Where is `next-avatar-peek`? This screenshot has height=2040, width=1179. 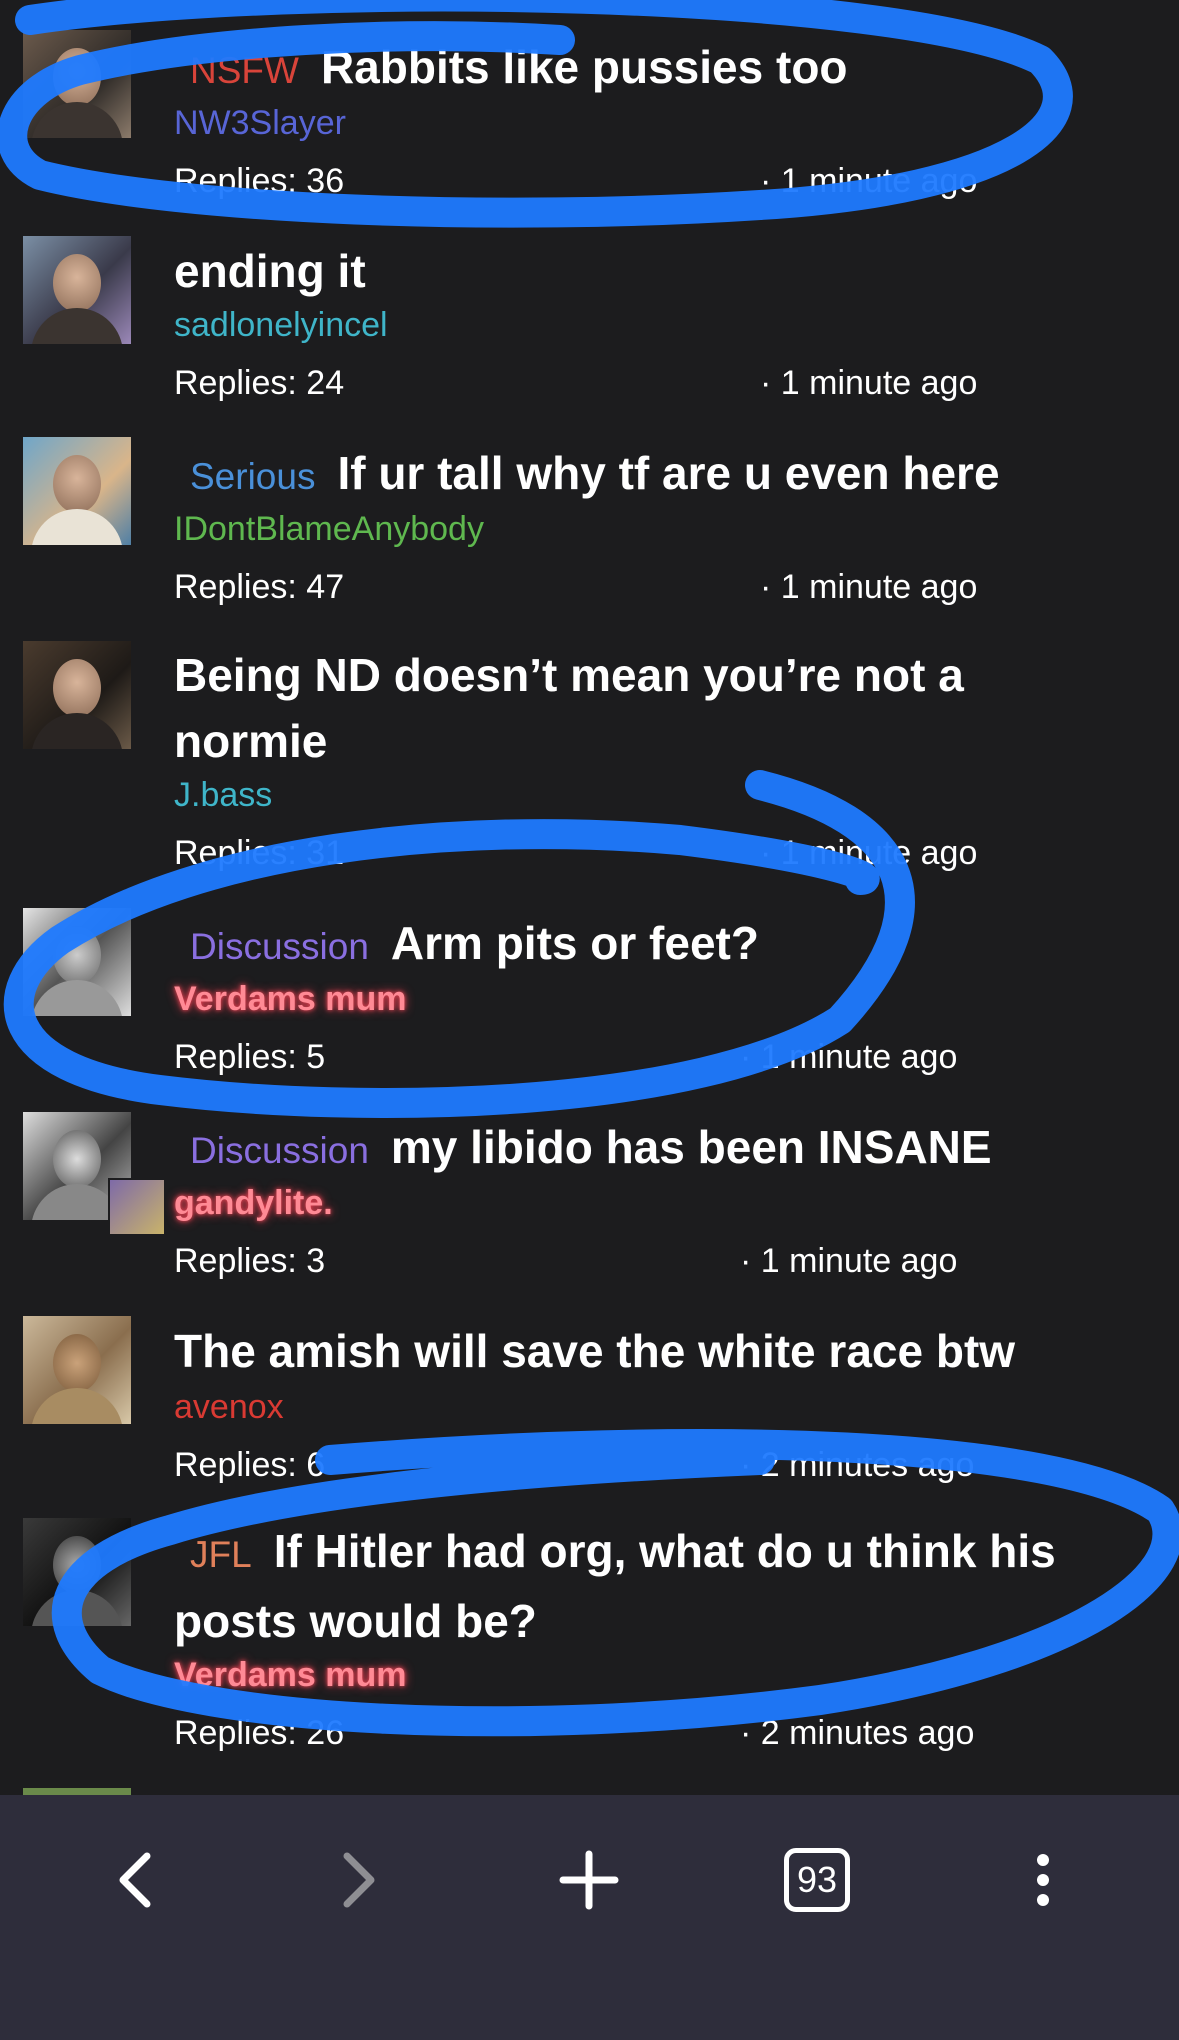 next-avatar-peek is located at coordinates (77, 1791).